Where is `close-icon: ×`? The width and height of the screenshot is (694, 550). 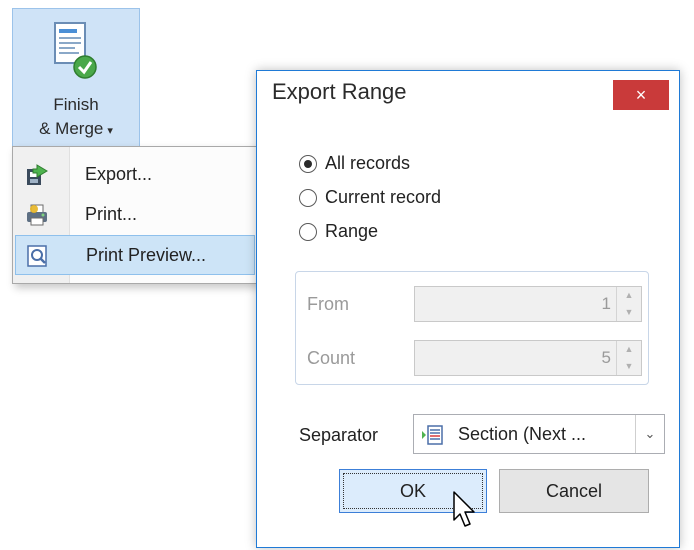 close-icon: × is located at coordinates (641, 95).